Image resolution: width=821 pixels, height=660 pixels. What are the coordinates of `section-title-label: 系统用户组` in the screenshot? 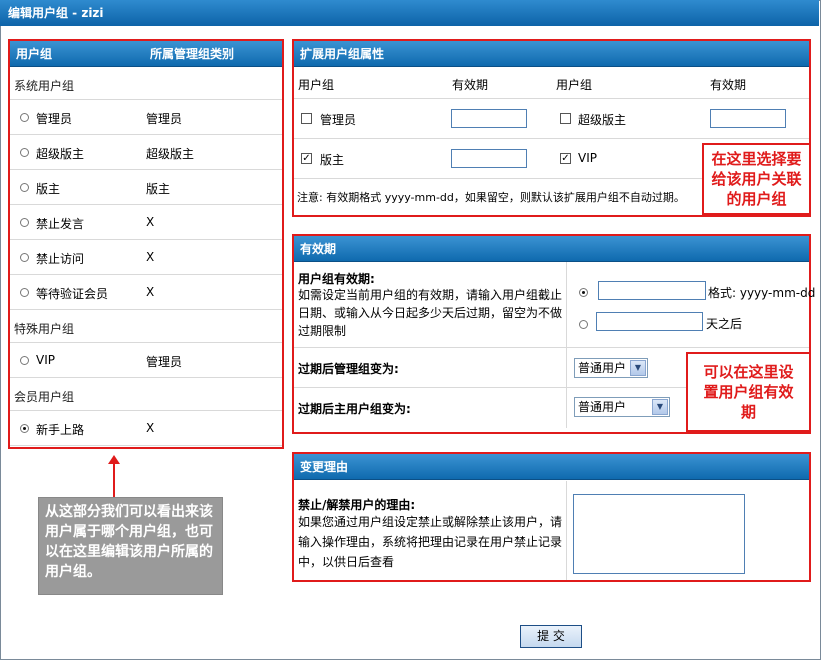 It's located at (44, 86).